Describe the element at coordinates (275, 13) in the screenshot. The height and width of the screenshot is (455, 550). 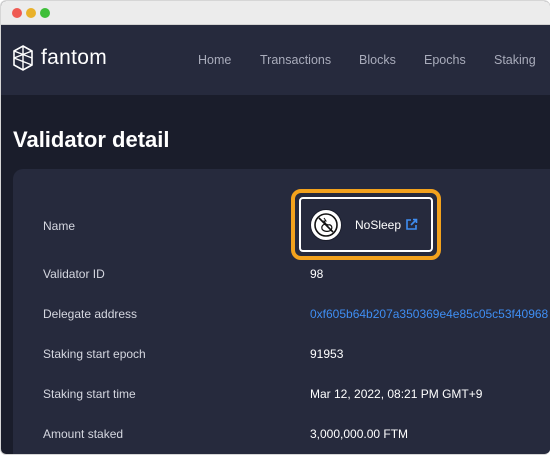
I see `window-titlebar` at that location.